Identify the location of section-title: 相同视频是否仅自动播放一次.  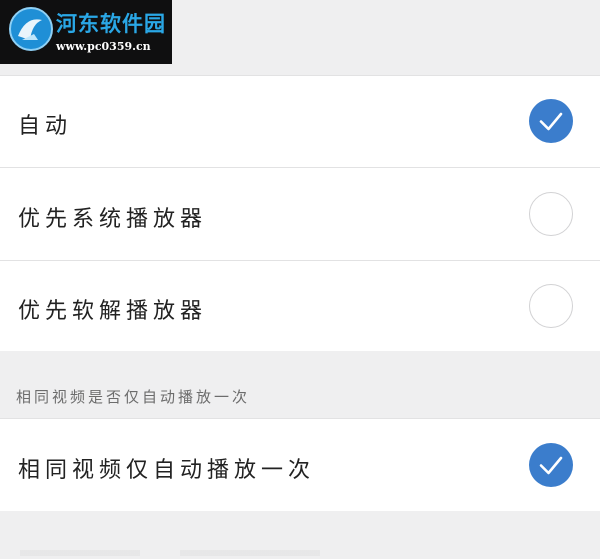
(133, 397).